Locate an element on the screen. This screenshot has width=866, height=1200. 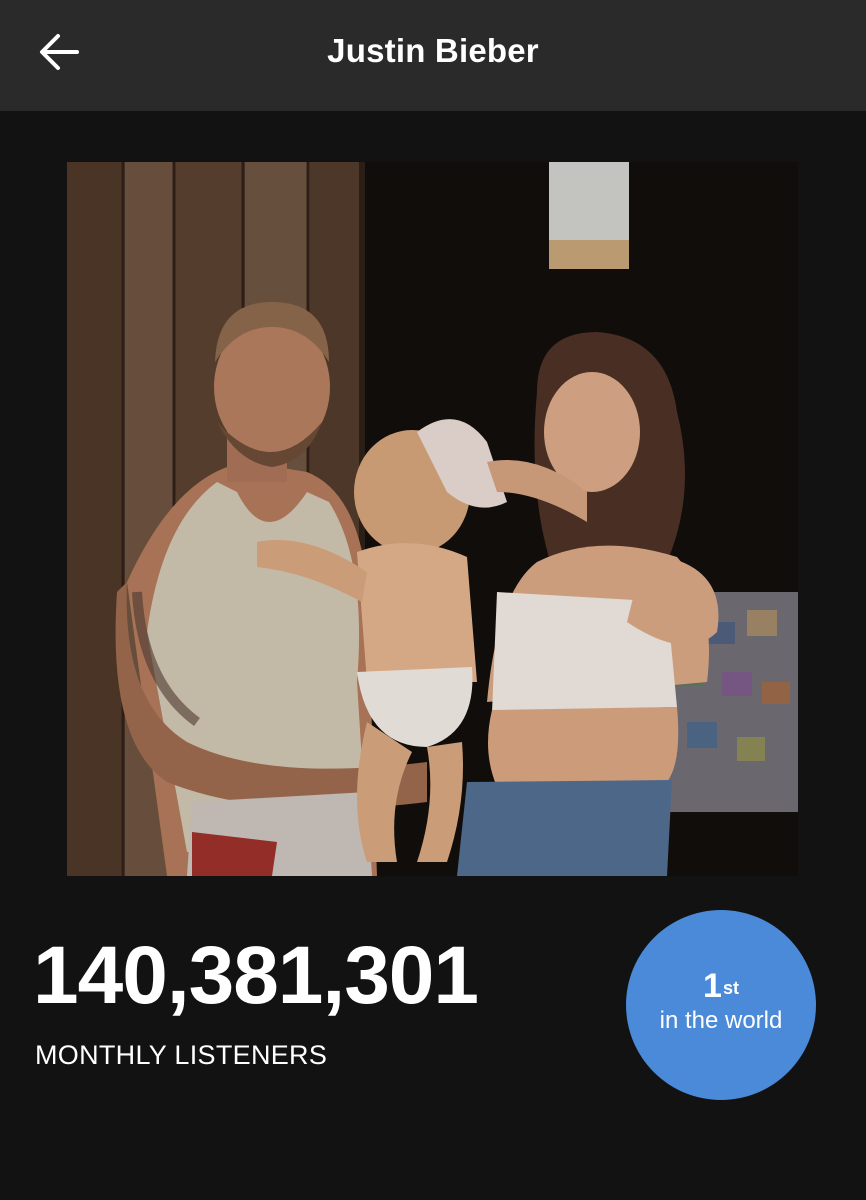
rank-suffix: st is located at coordinates (730, 988).